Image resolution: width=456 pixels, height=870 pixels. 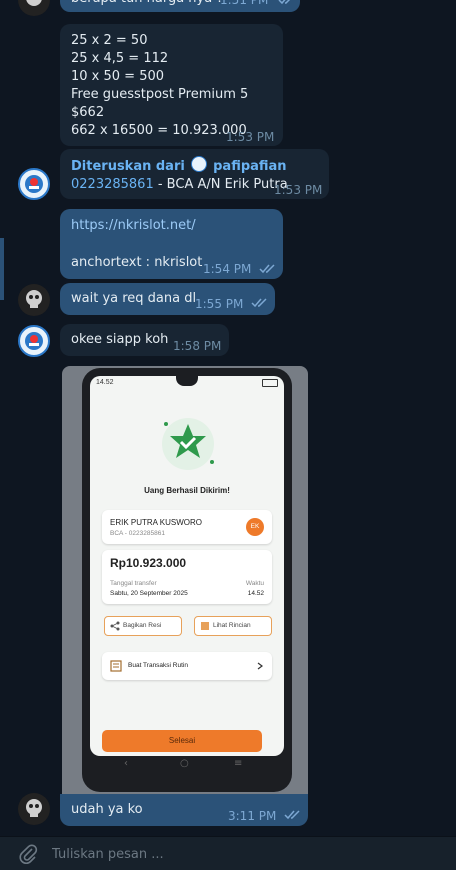 I want to click on message-bubble: okee siapp koh 1:58 PM, so click(x=144, y=340).